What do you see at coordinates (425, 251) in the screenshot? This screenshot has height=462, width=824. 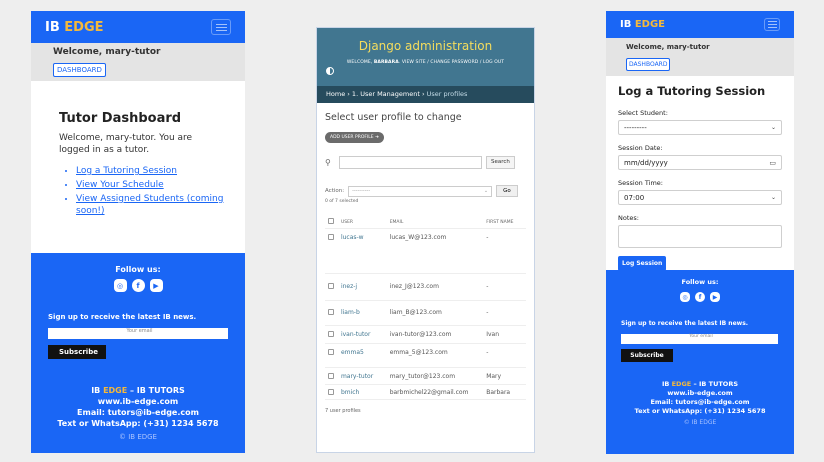 I see `table-row: lucas-w lucas_W@123.com -` at bounding box center [425, 251].